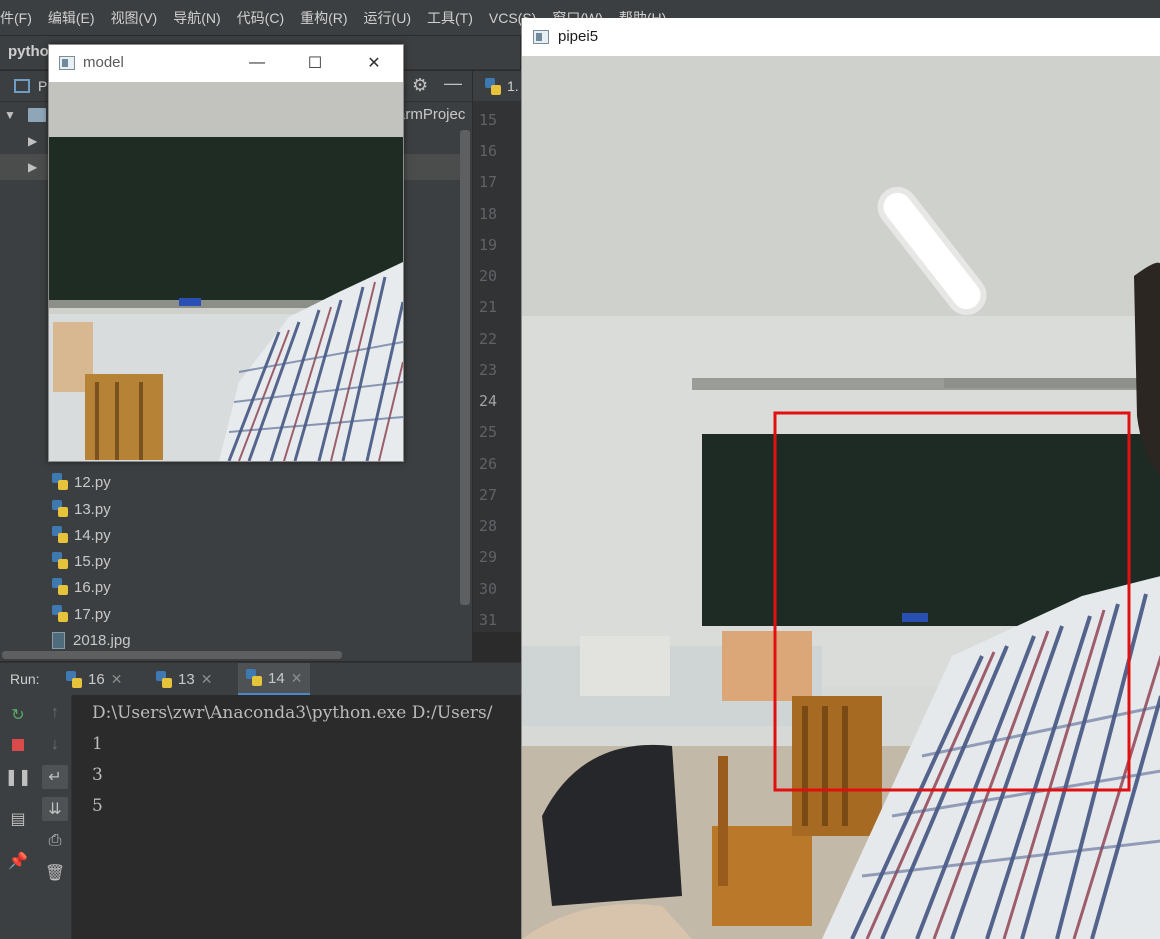  Describe the element at coordinates (488, 307) in the screenshot. I see `line-number: 21` at that location.